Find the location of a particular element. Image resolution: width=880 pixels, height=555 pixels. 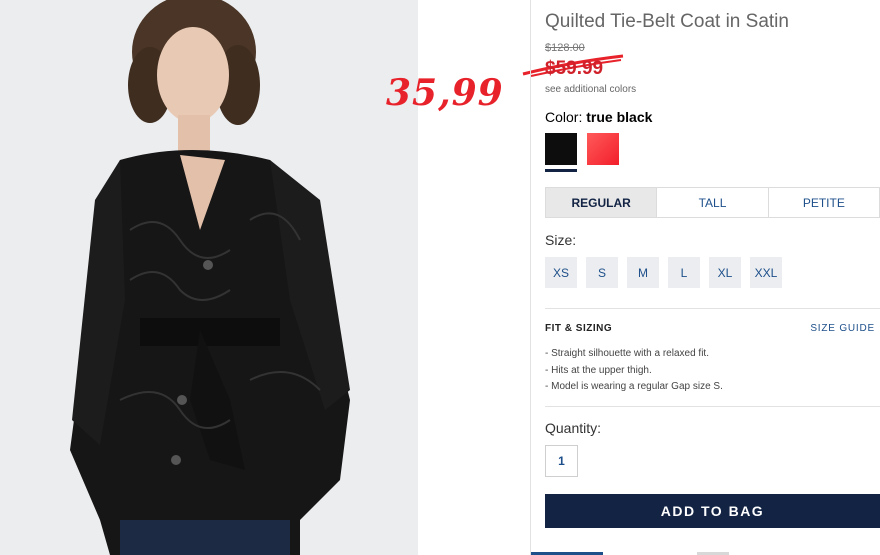

swatch-red is located at coordinates (603, 149).